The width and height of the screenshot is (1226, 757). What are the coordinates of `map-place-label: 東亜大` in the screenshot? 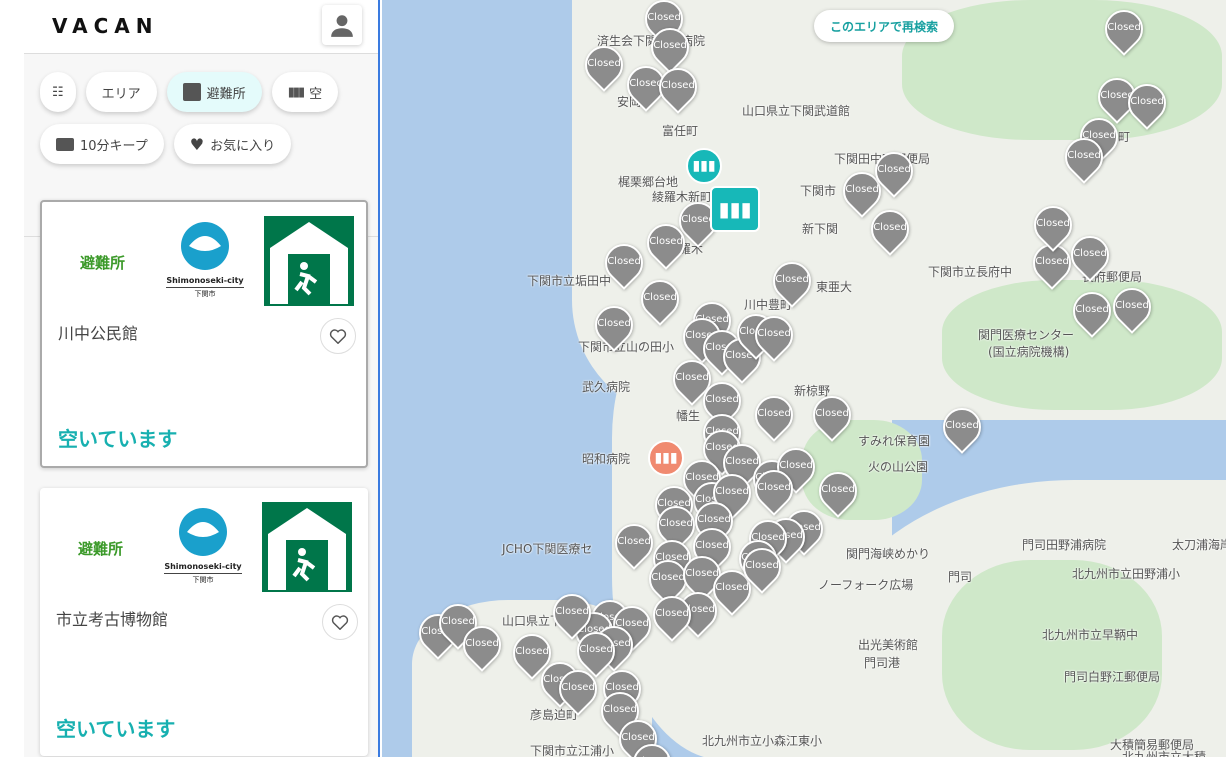 It's located at (834, 287).